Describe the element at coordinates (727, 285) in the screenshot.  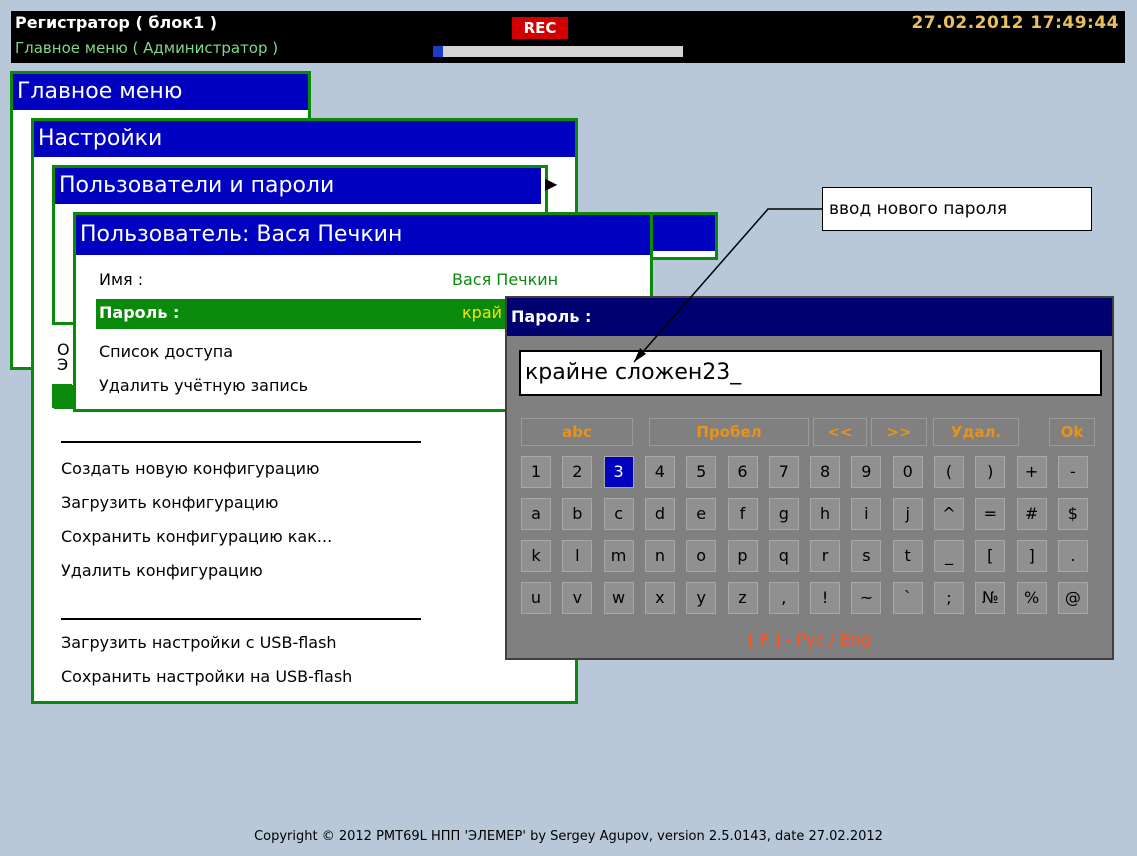
I see `callout-arrow` at that location.